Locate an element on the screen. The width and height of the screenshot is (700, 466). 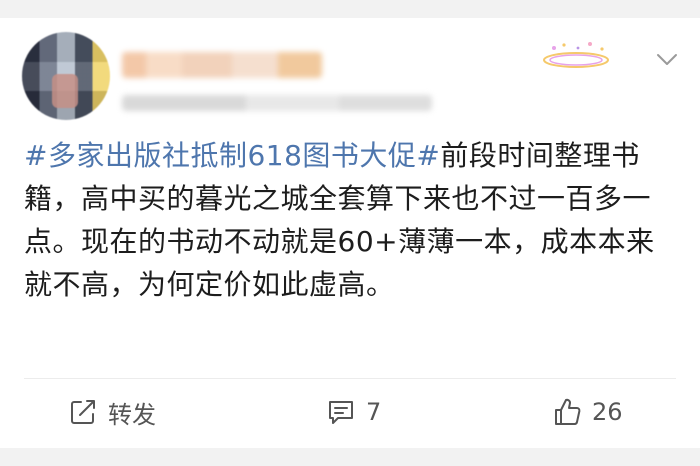
decoration-badge-icon is located at coordinates (576, 55).